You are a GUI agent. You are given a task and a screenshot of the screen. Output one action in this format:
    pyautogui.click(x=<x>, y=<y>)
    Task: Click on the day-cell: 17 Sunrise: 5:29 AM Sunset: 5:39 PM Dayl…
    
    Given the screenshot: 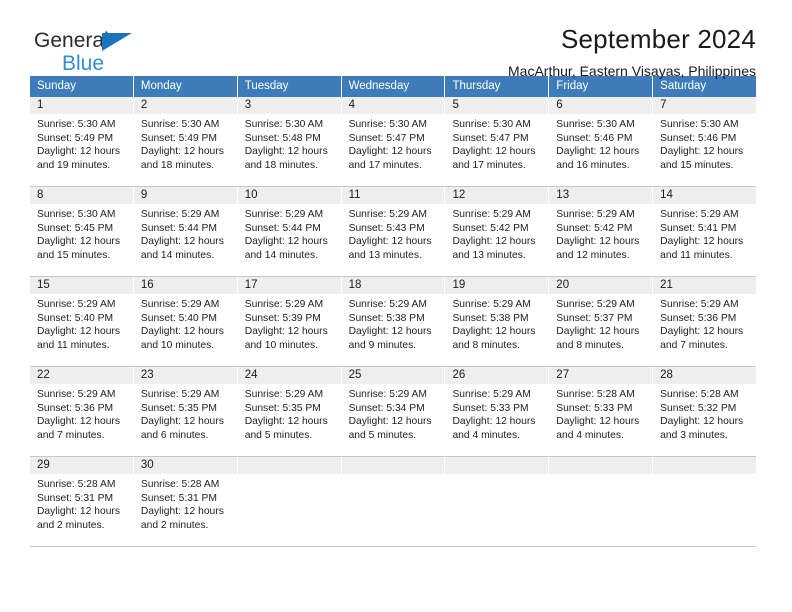 What is the action you would take?
    pyautogui.click(x=289, y=321)
    